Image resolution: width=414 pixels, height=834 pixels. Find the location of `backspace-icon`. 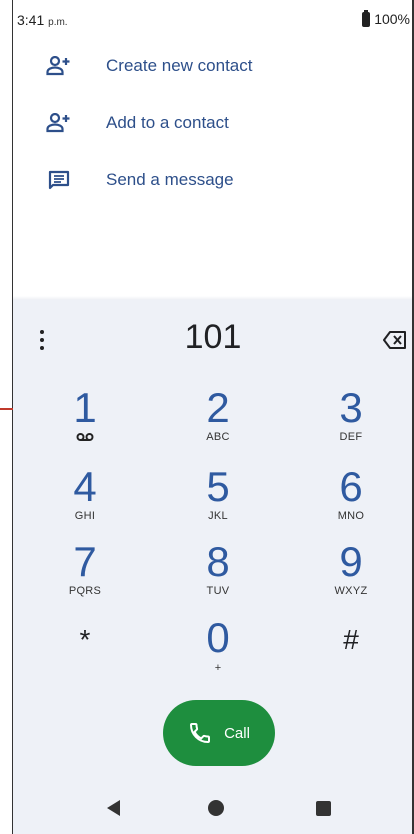

backspace-icon is located at coordinates (394, 340).